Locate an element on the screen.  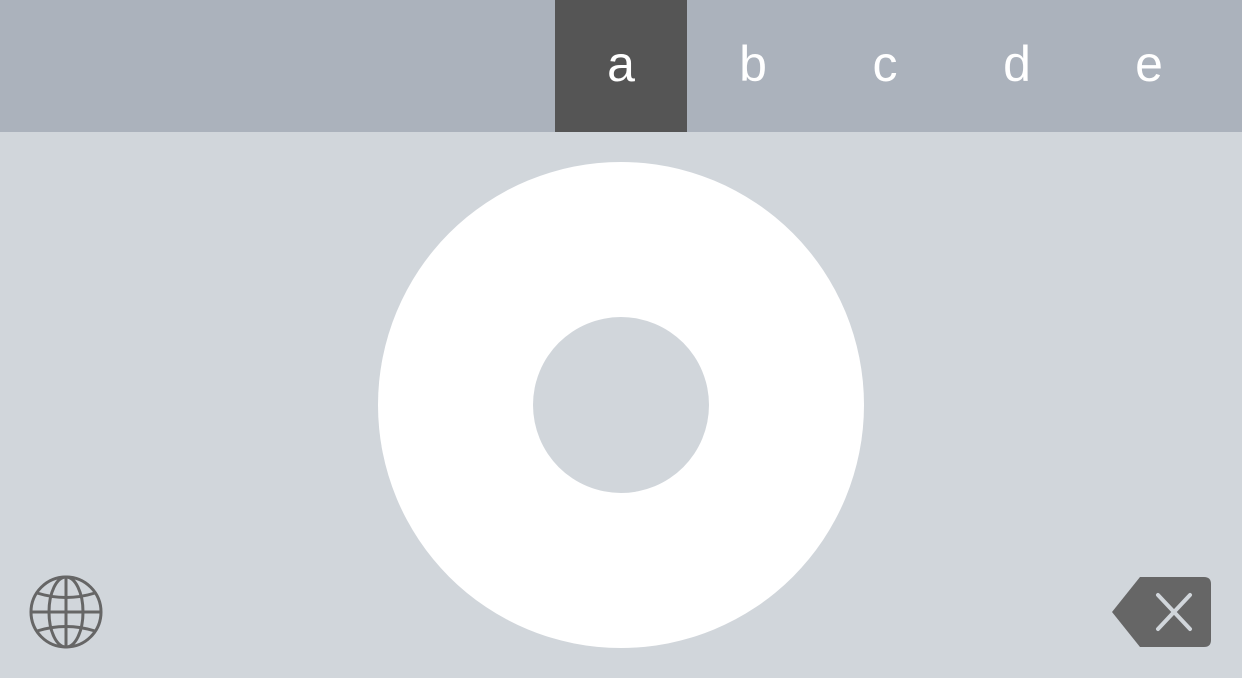
letter-key-e: e is located at coordinates (1149, 66).